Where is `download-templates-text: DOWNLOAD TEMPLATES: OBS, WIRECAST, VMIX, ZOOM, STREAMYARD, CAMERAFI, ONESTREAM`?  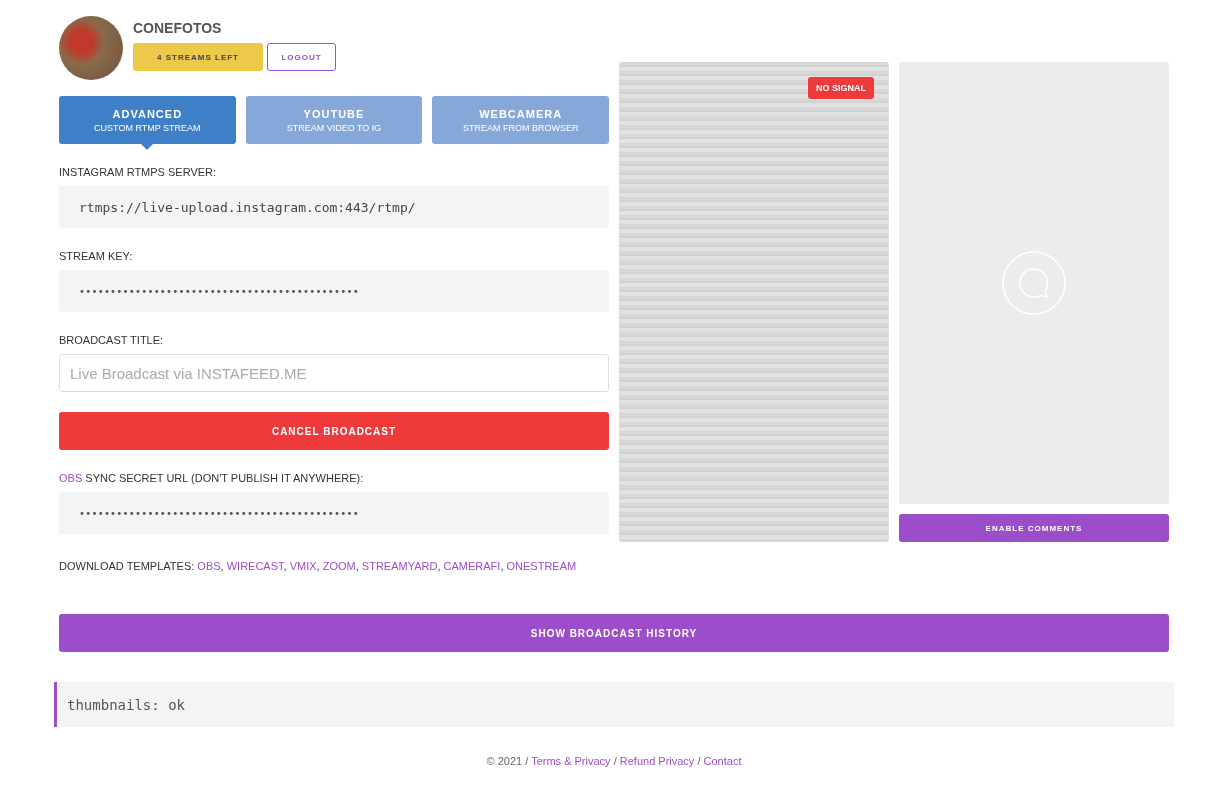
download-templates-text: DOWNLOAD TEMPLATES: OBS, WIRECAST, VMIX, ZOOM, STREAMYARD, CAMERAFI, ONESTREAM is located at coordinates (318, 566).